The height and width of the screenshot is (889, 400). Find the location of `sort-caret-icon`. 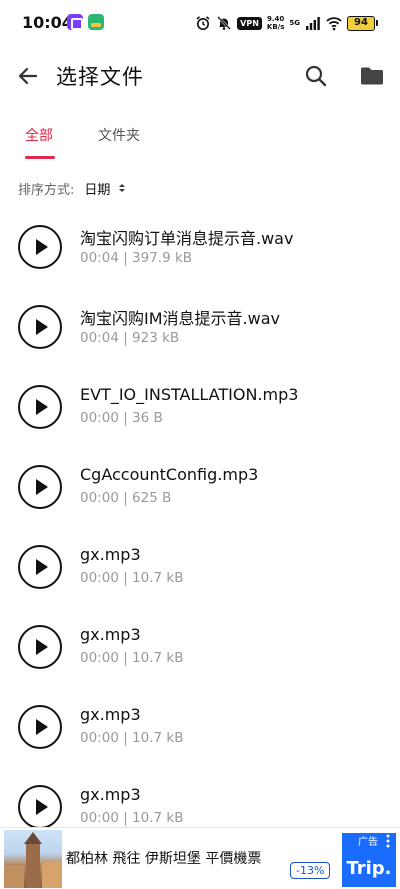

sort-caret-icon is located at coordinates (122, 188).